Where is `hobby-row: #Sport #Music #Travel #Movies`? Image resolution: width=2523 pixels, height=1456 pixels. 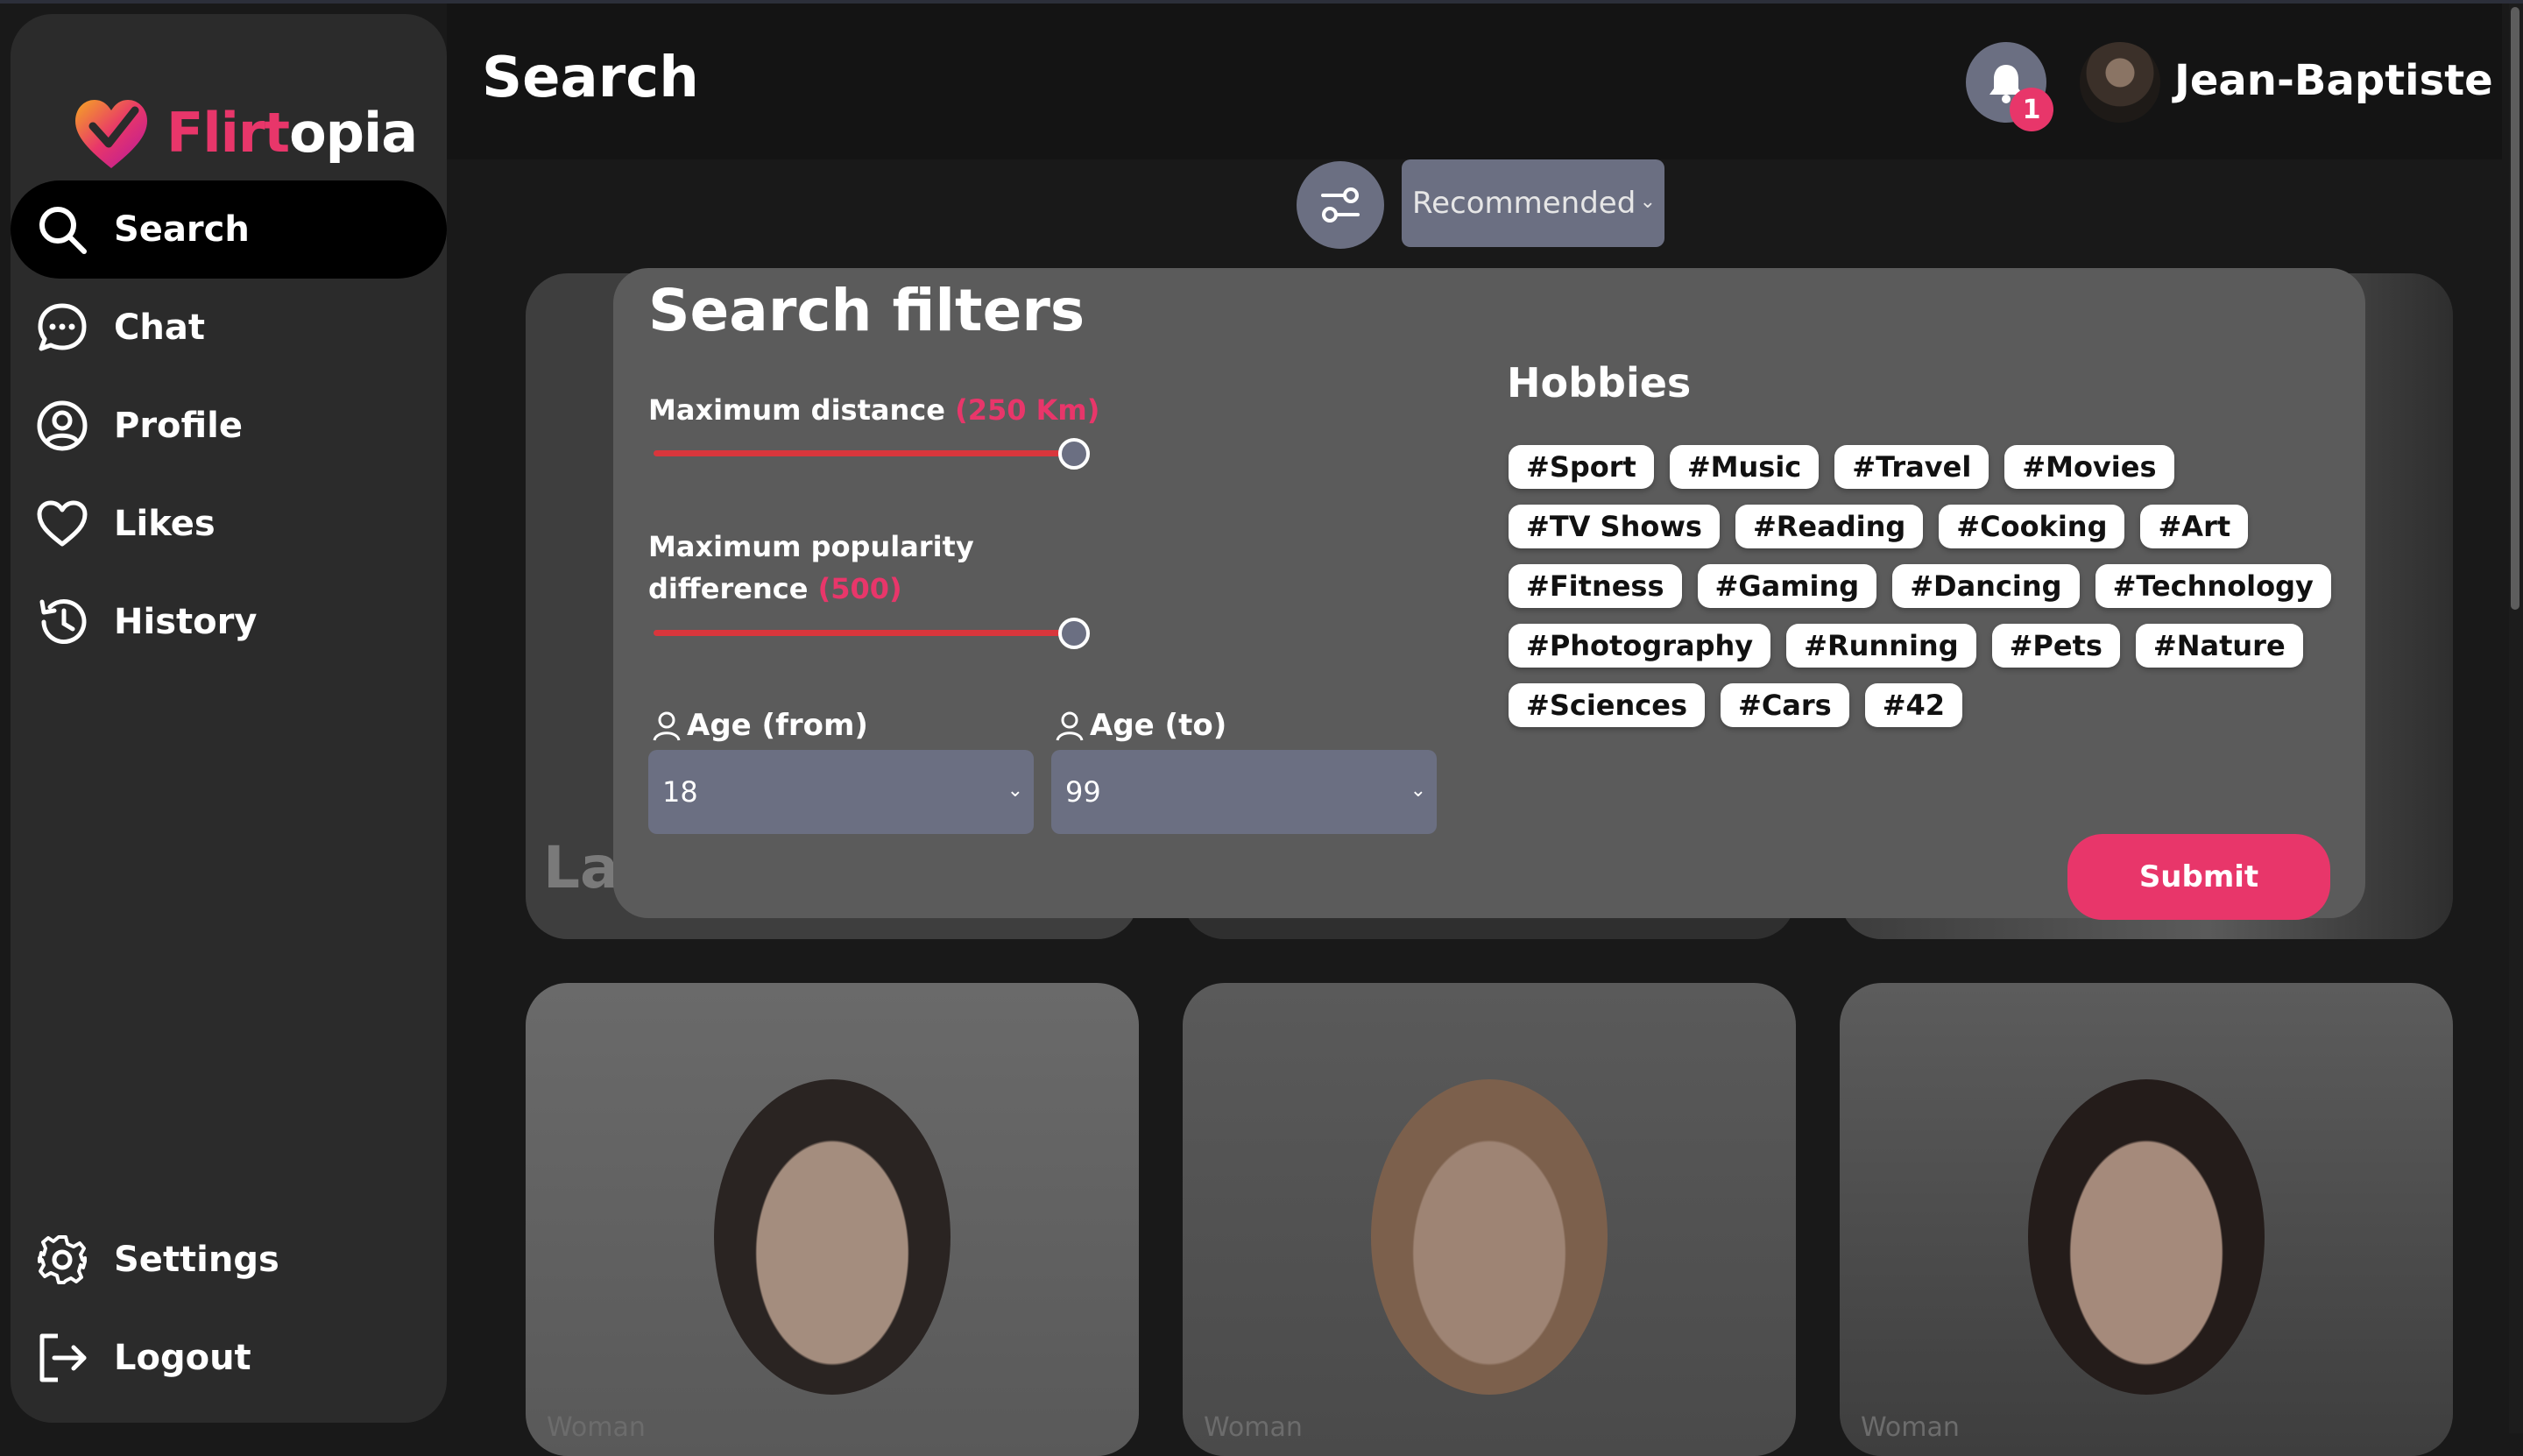 hobby-row: #Sport #Music #Travel #Movies is located at coordinates (1930, 467).